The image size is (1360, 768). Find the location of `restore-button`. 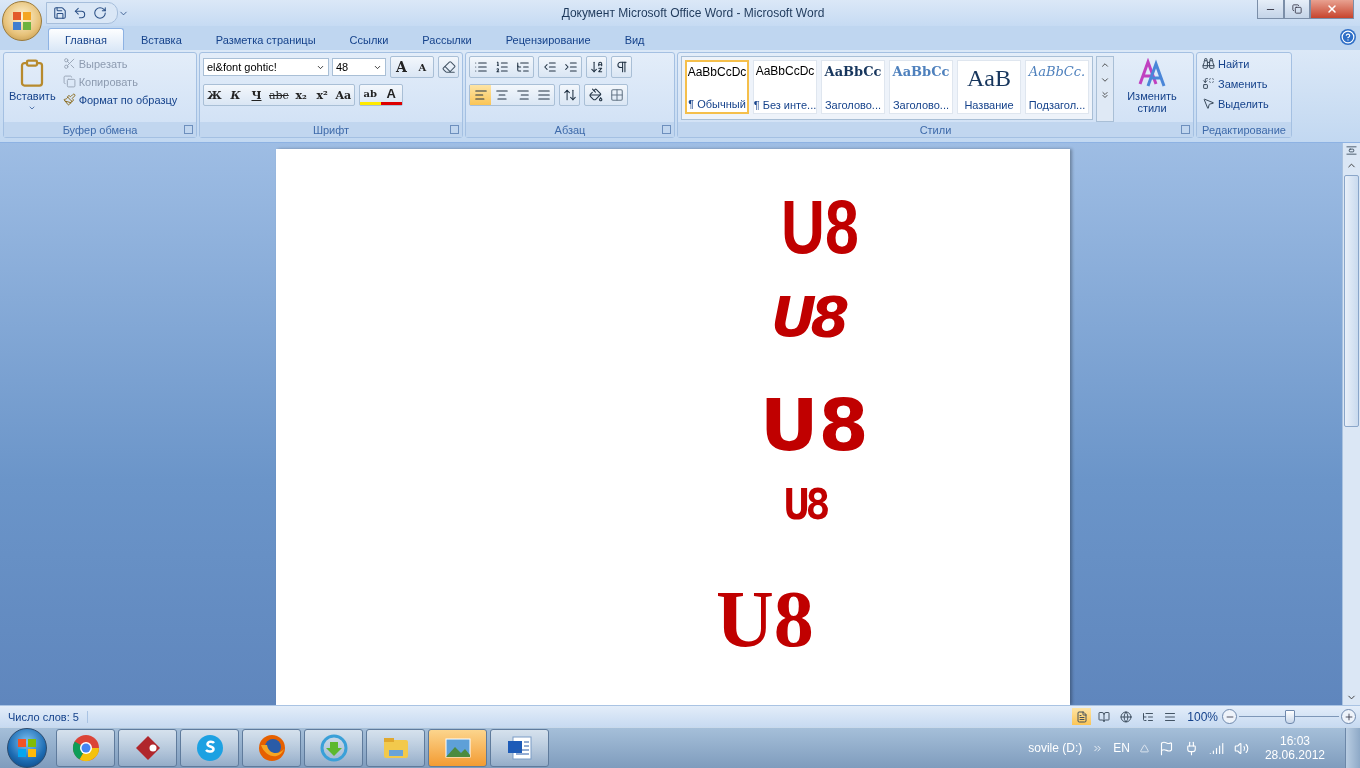

restore-button is located at coordinates (1297, 9).